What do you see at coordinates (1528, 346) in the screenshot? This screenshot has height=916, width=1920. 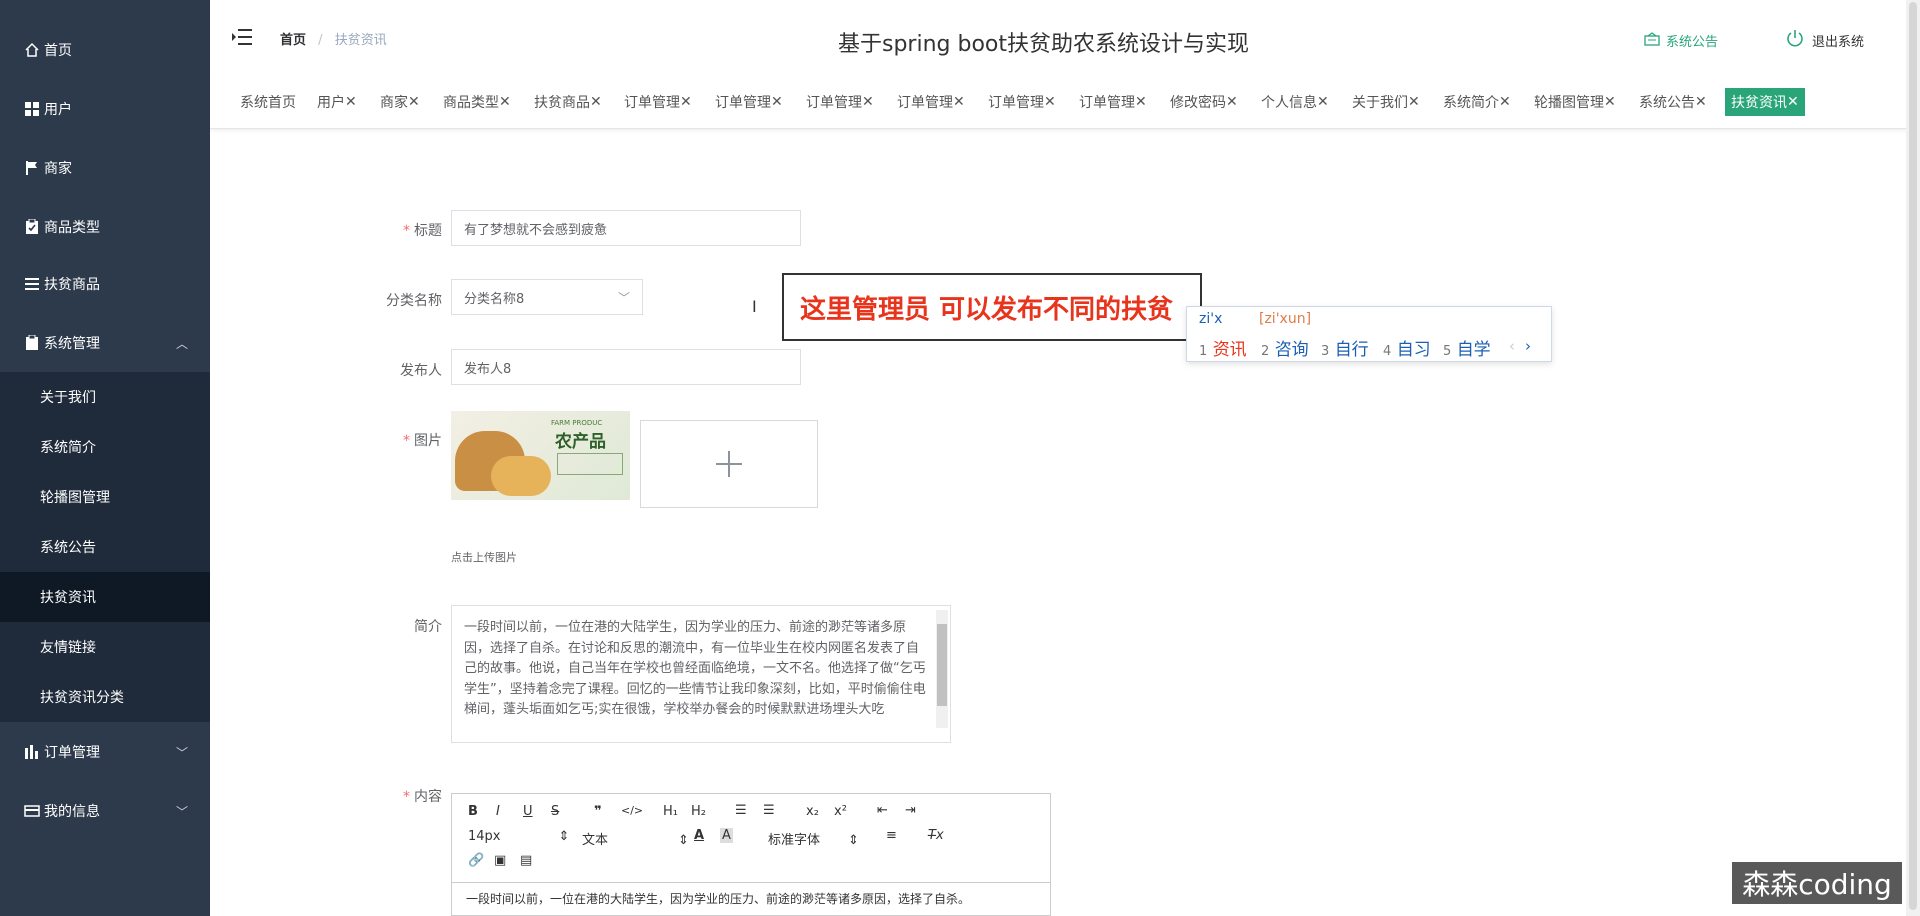 I see `ime-next-icon: ›` at bounding box center [1528, 346].